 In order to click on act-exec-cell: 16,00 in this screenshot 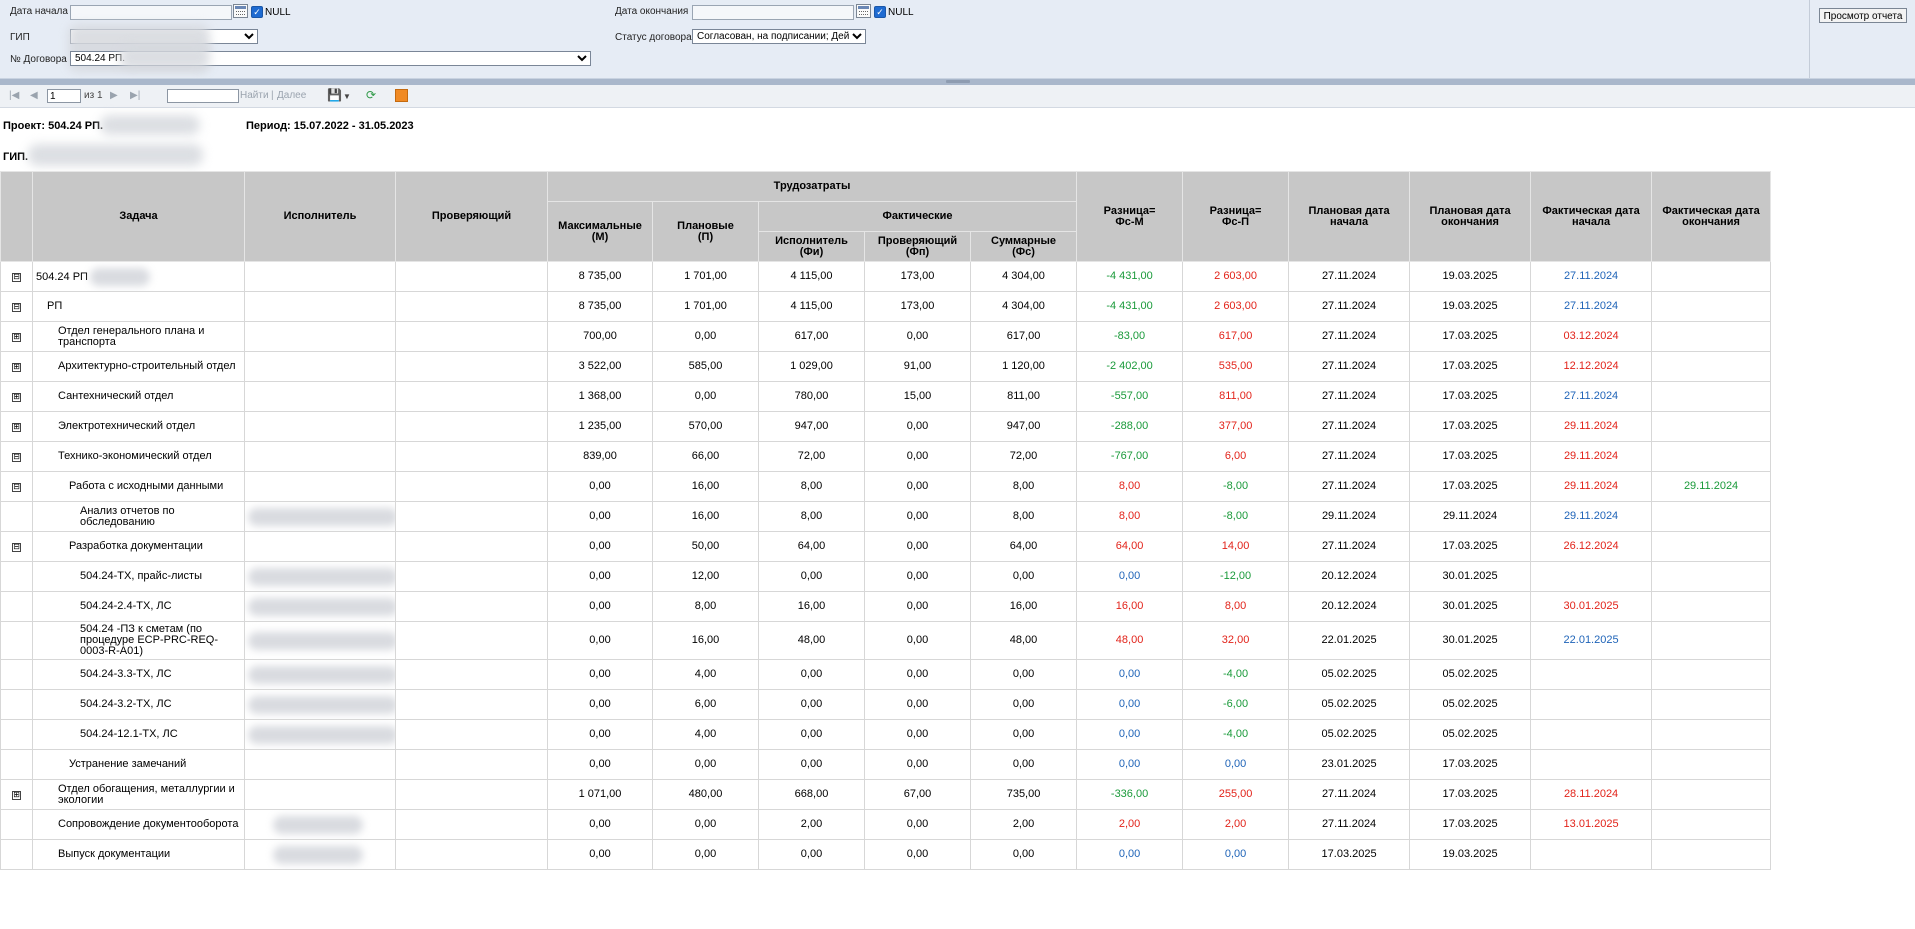, I will do `click(811, 606)`.